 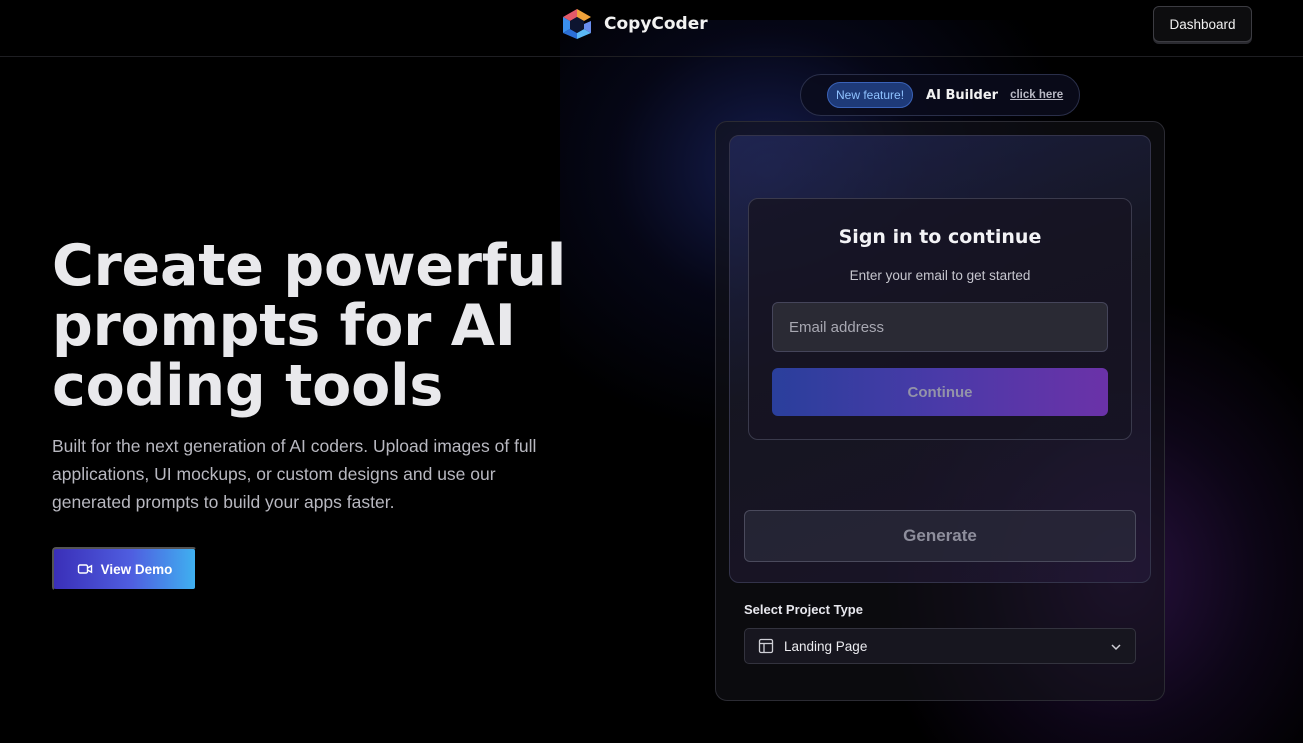 I want to click on top-header: CopyCoder Dashboard, so click(x=651, y=28).